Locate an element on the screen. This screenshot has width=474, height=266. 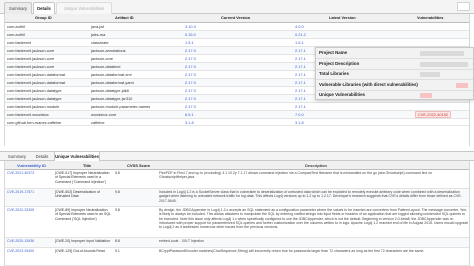
cvss-score: 9.1 is located at coordinates (117, 251).